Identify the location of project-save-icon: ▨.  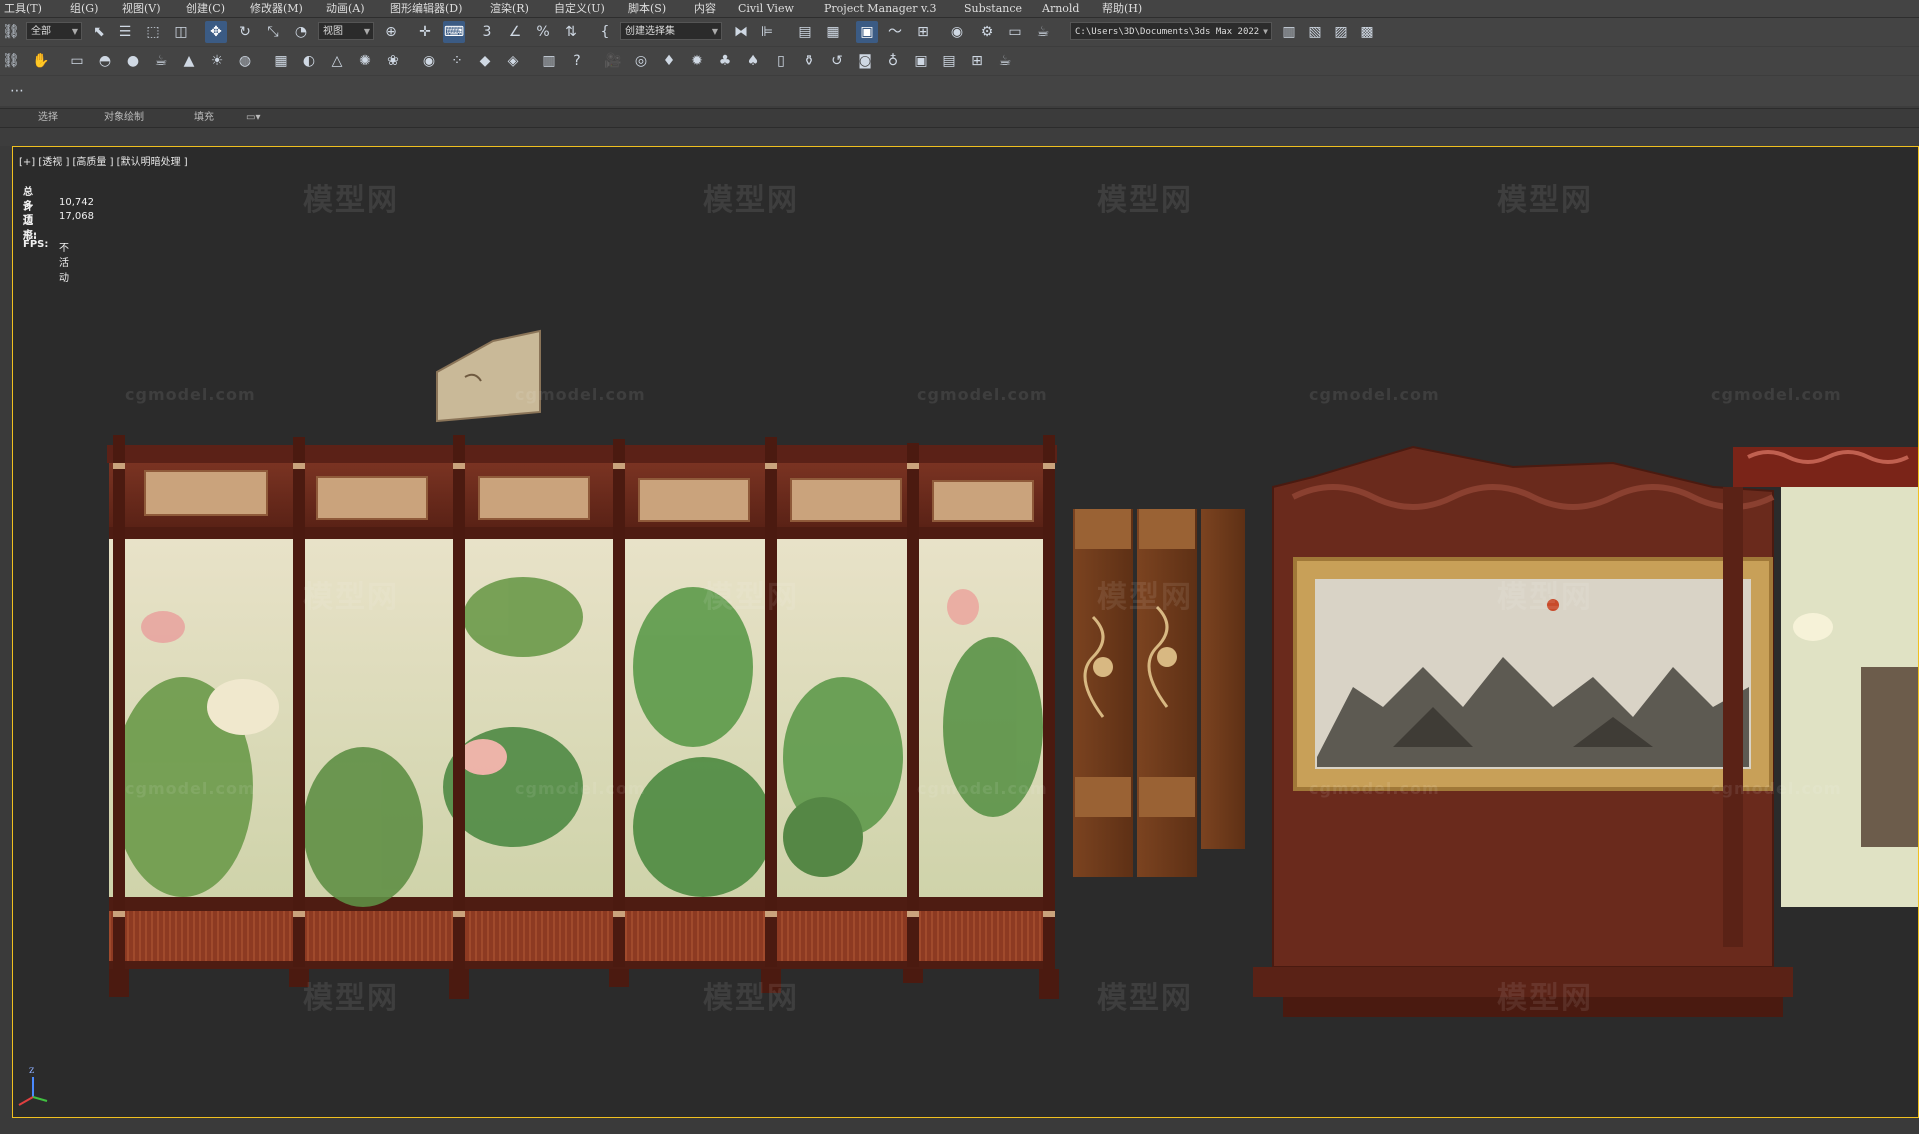
(1341, 32).